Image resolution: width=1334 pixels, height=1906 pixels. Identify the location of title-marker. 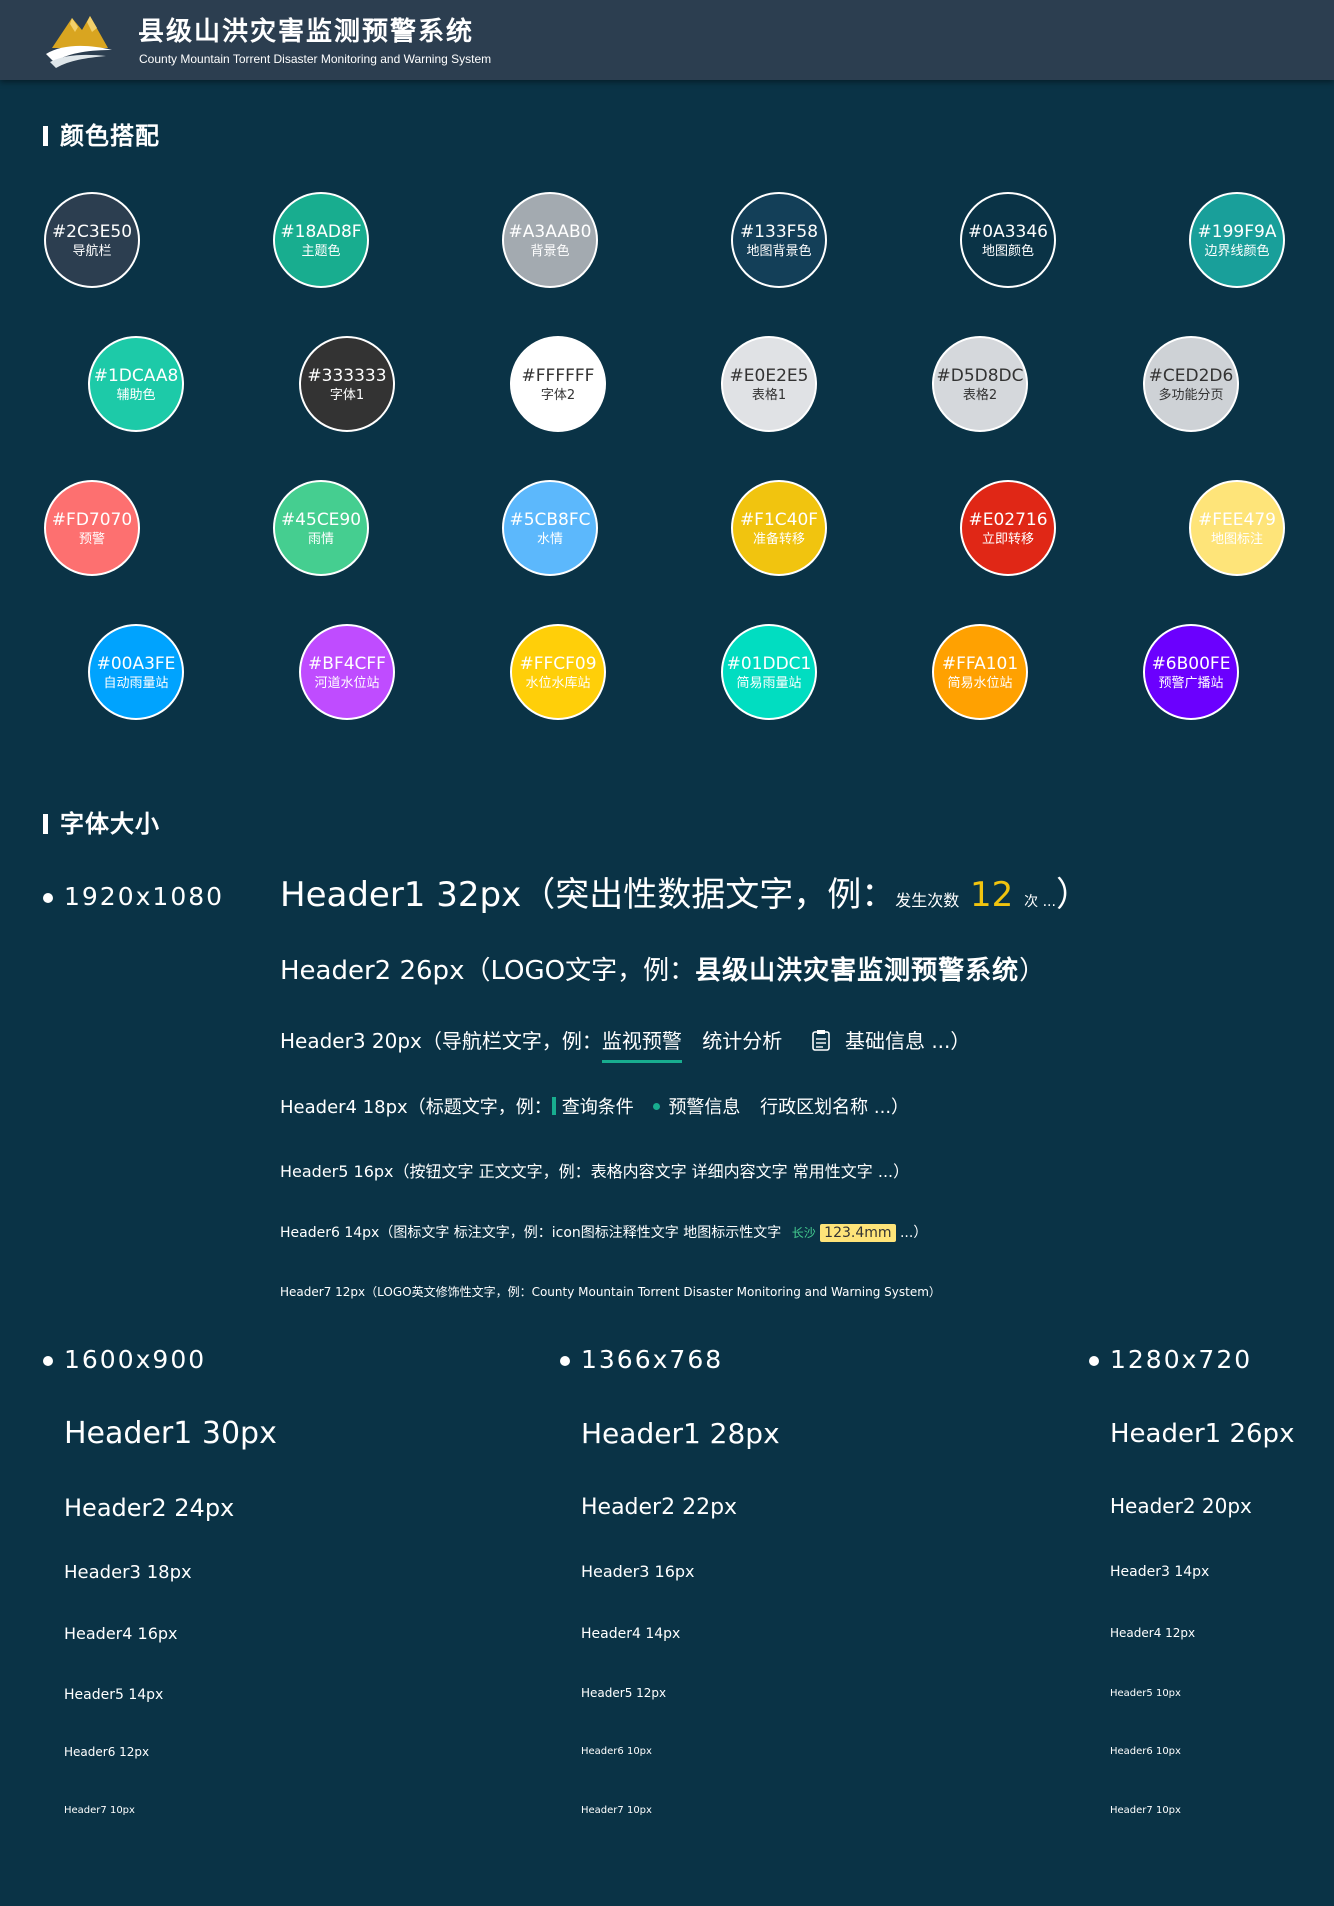
(553, 1106).